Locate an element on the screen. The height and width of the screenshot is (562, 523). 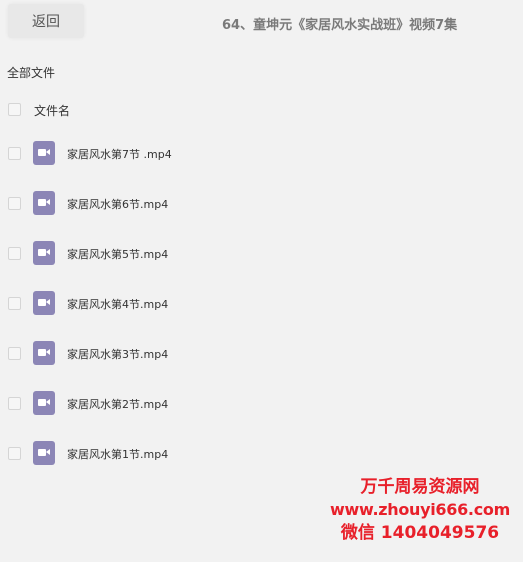
file-list-header: 文件名 is located at coordinates (261, 110).